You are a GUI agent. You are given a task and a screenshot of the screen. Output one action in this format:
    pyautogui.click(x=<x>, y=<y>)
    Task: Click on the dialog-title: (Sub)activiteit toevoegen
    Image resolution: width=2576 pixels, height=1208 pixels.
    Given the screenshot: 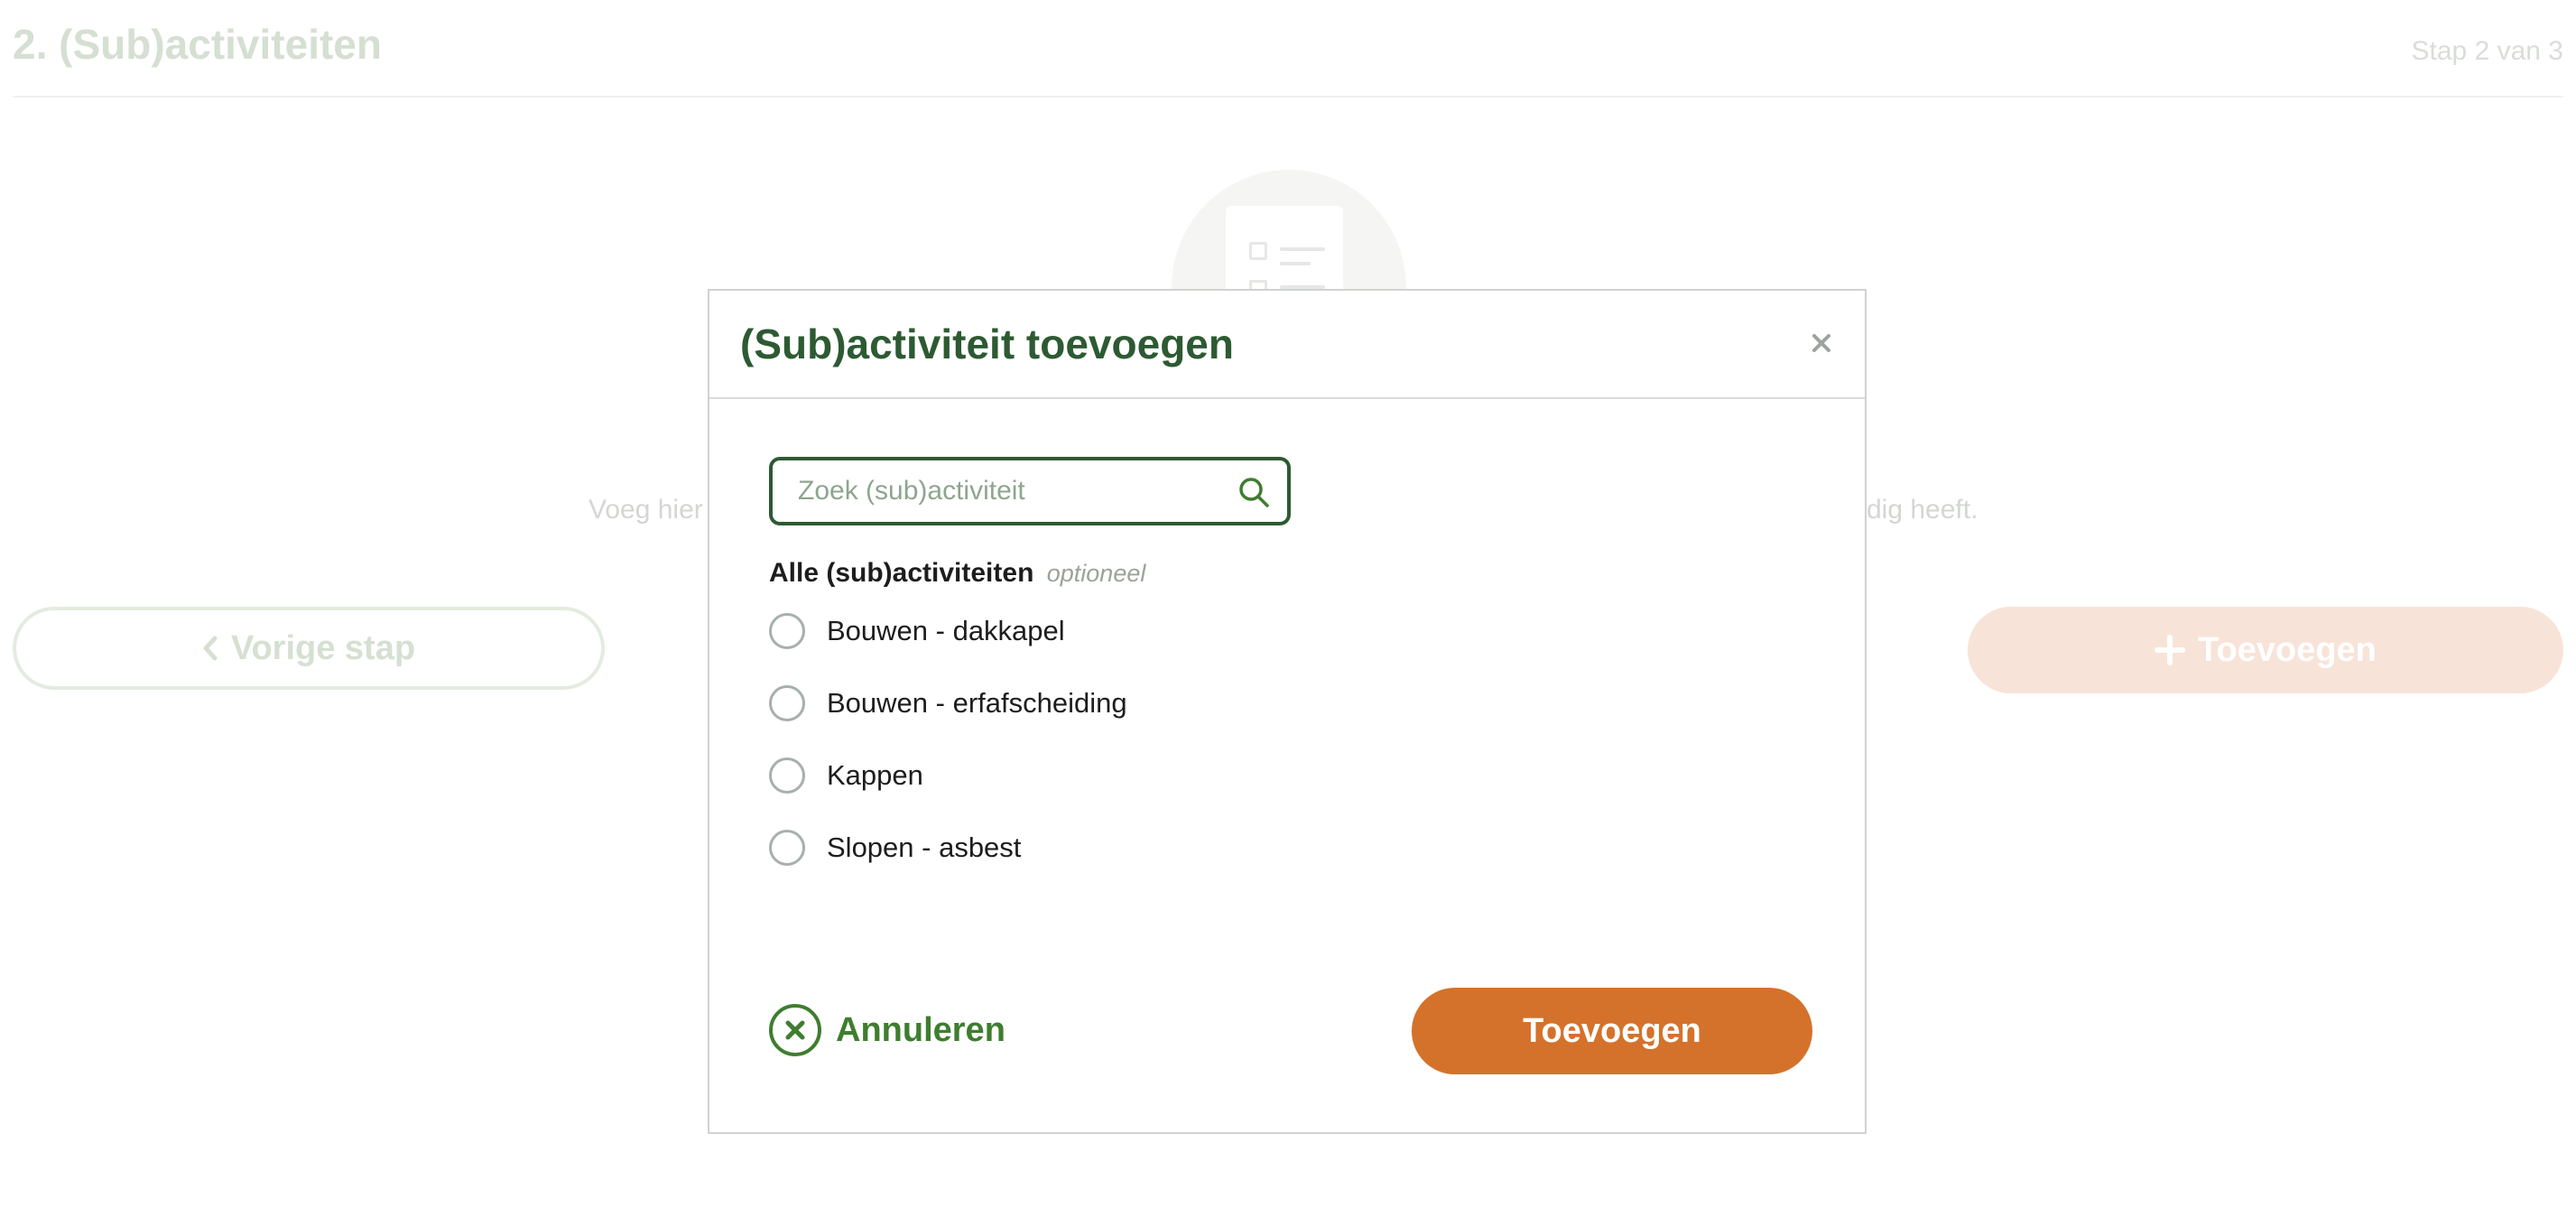 What is the action you would take?
    pyautogui.click(x=987, y=344)
    